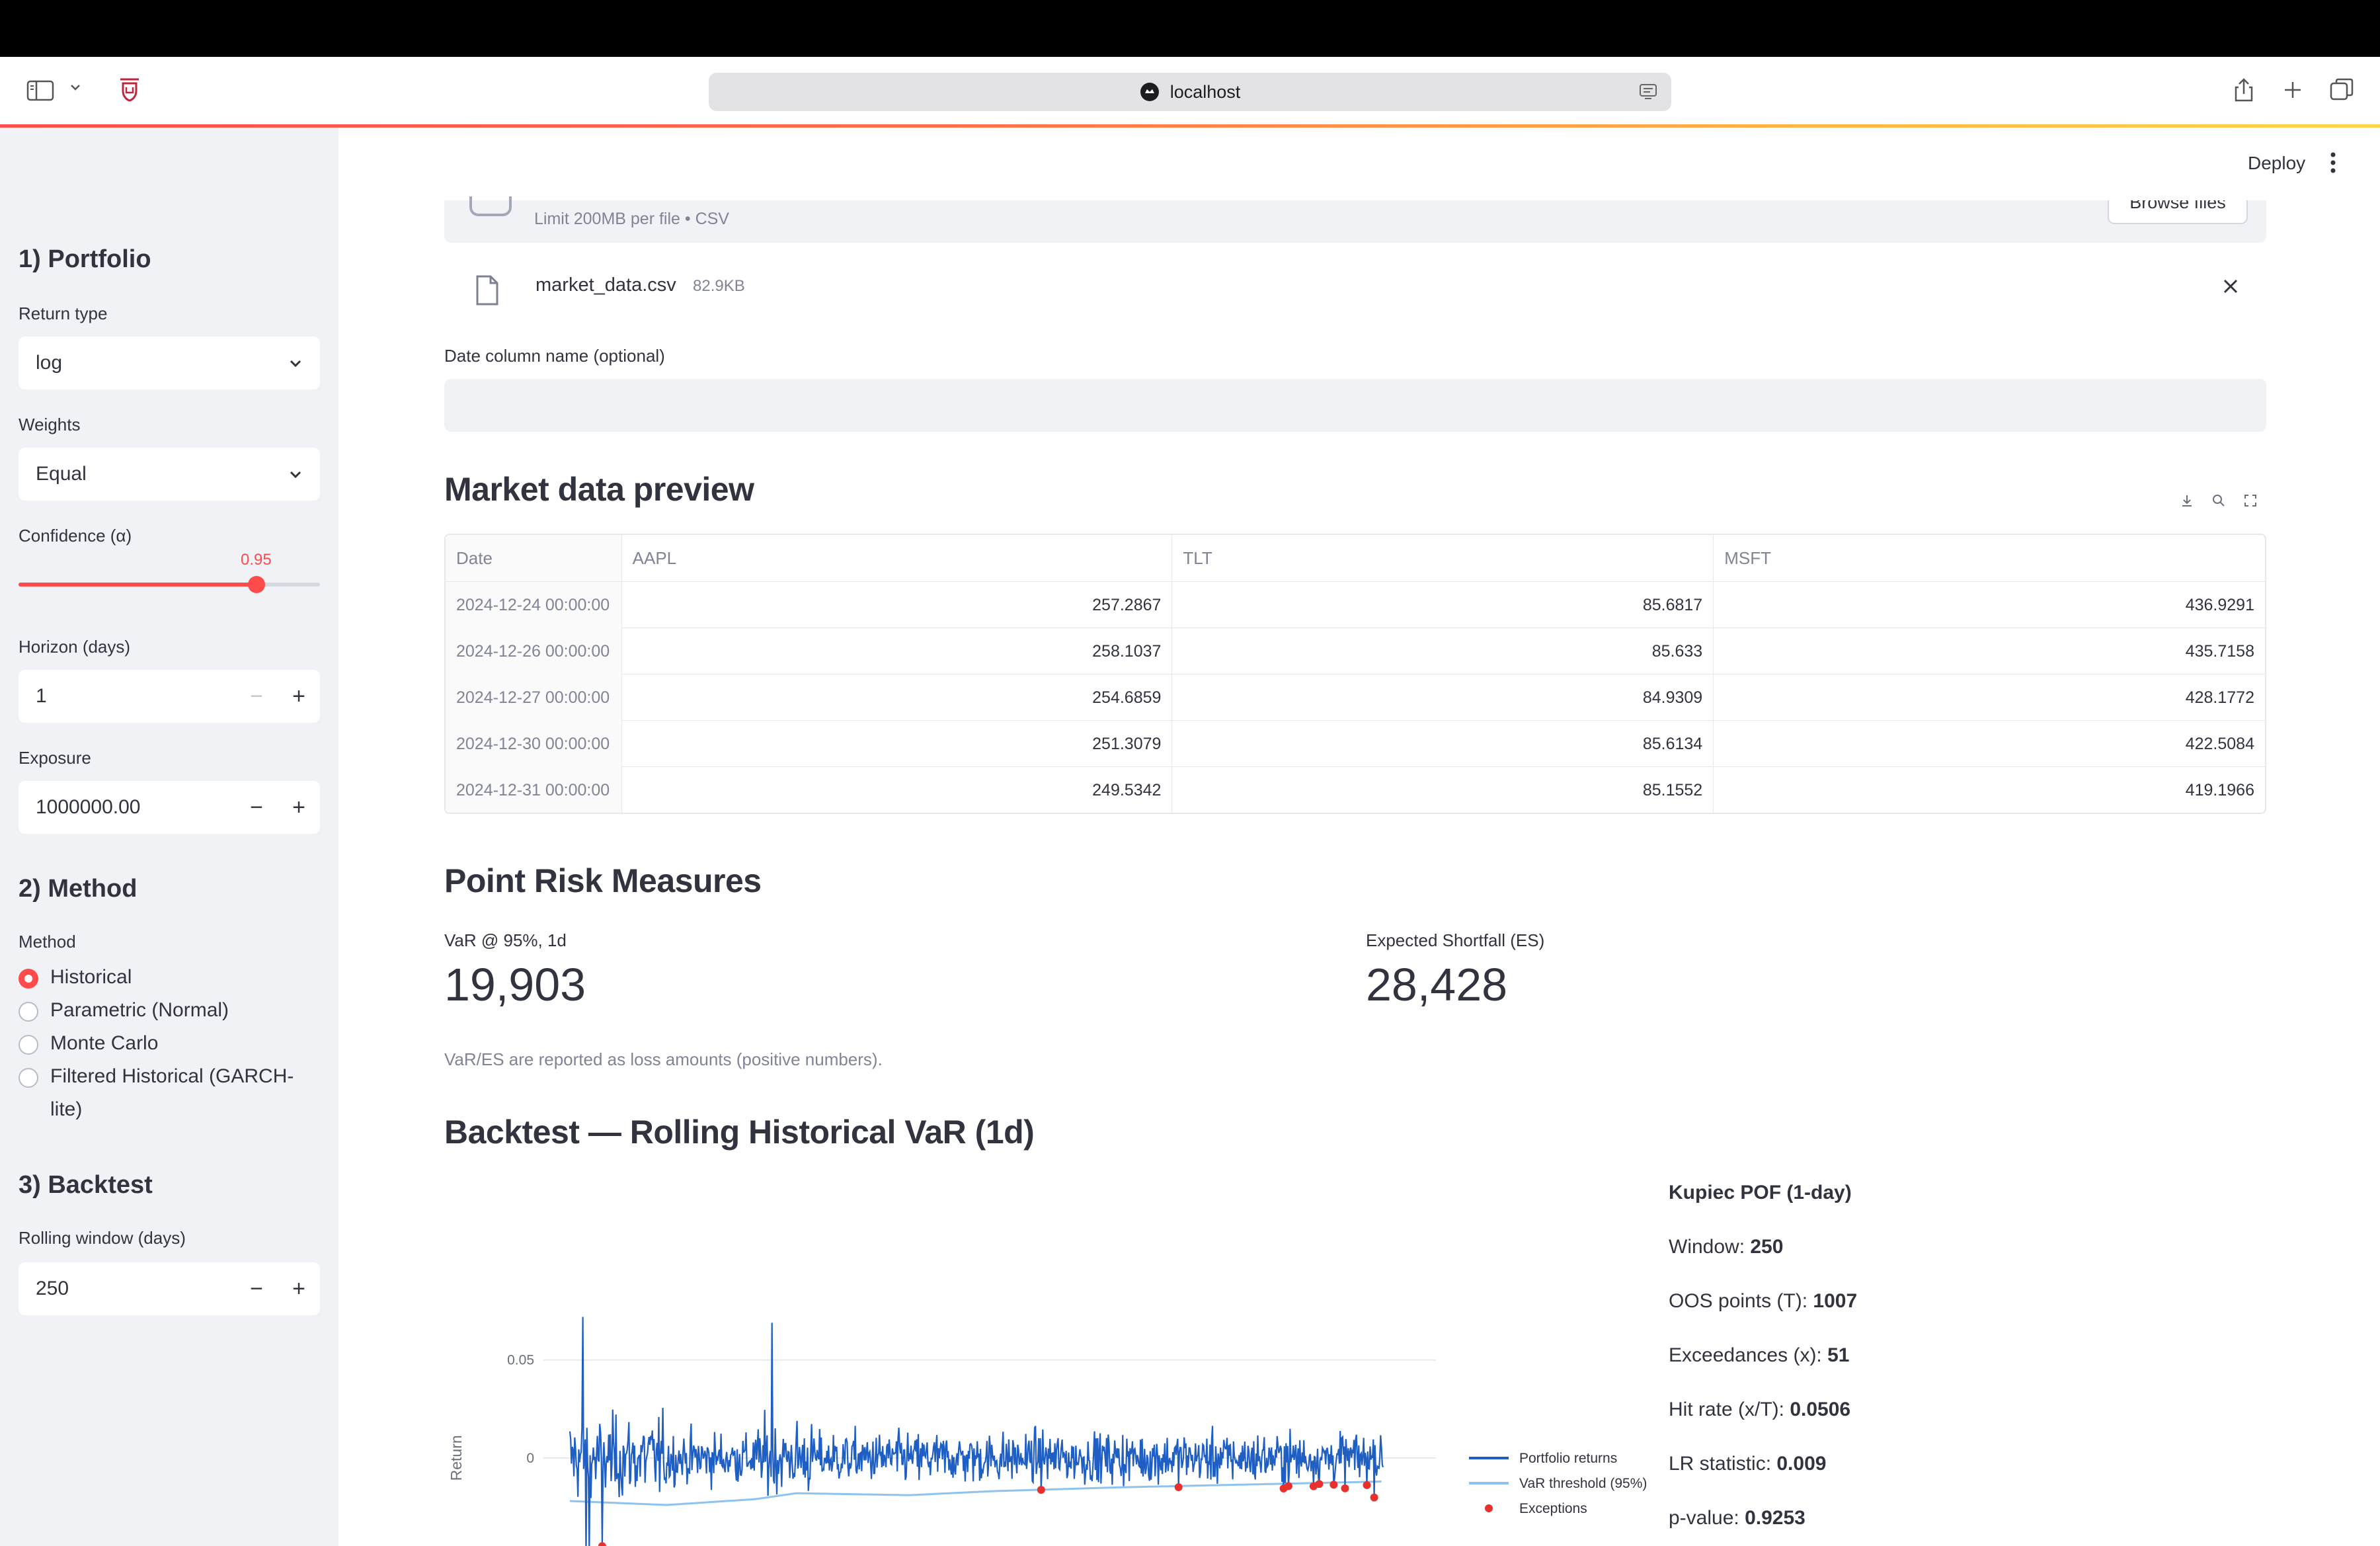  Describe the element at coordinates (127, 696) in the screenshot. I see `horizon-value: 1` at that location.